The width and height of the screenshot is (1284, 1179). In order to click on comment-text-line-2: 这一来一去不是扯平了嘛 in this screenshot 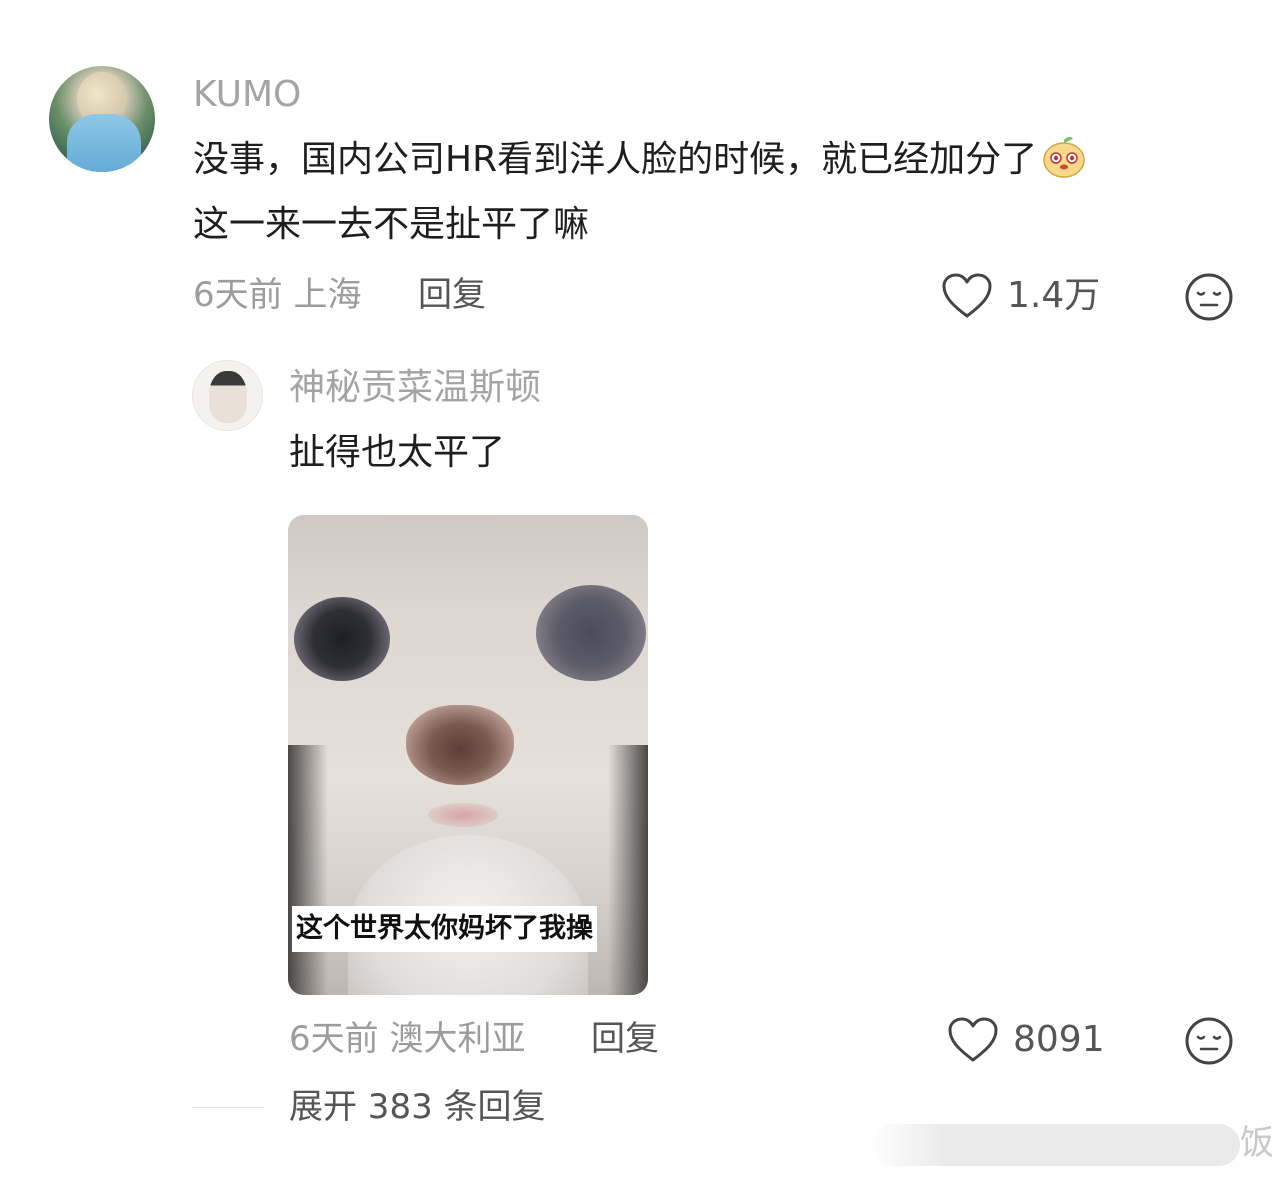, I will do `click(391, 224)`.